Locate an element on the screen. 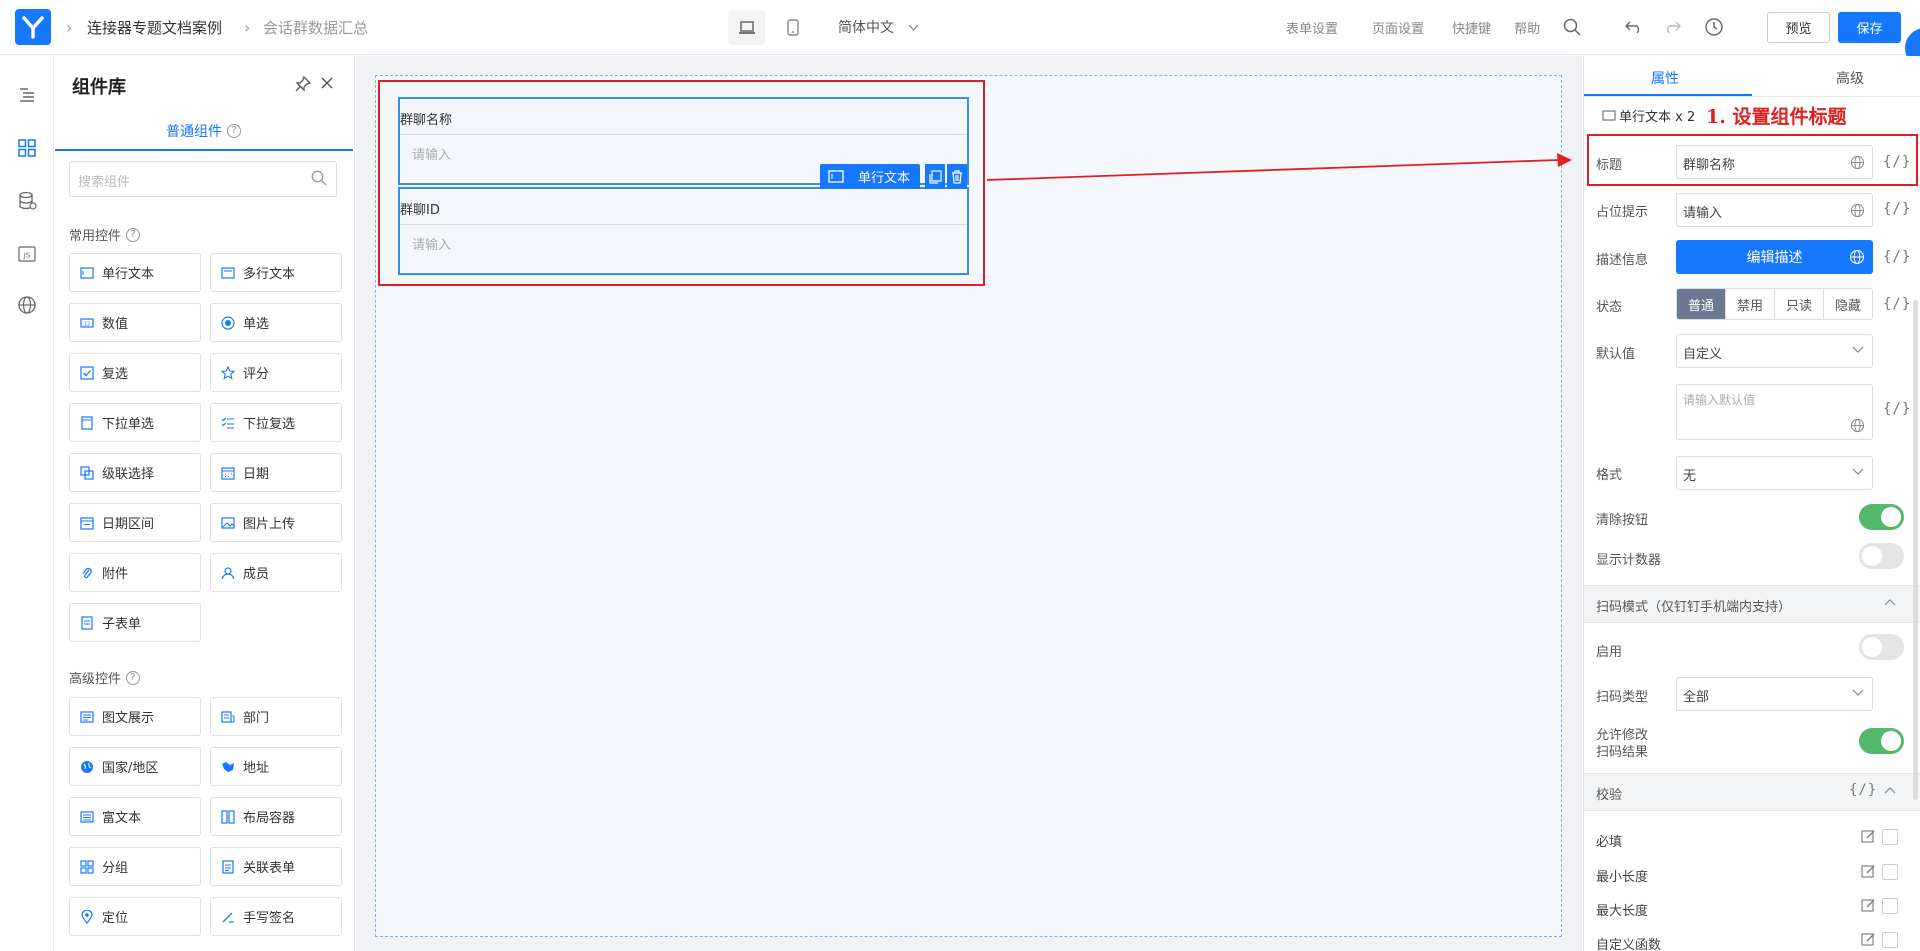 The width and height of the screenshot is (1920, 951). comp-country: 国家/地区 is located at coordinates (135, 766).